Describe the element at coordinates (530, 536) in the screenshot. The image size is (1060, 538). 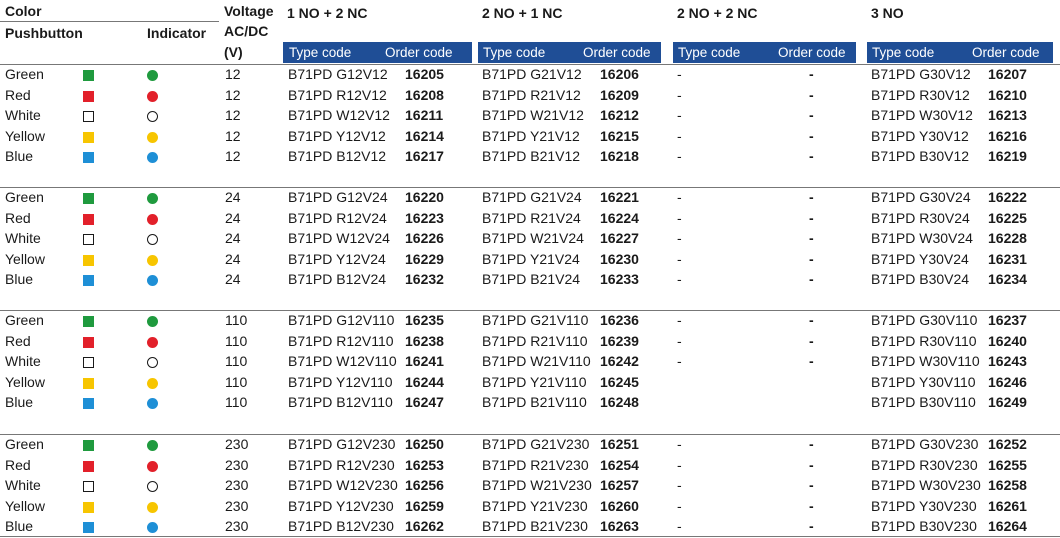
I see `table-bottom-rule` at that location.